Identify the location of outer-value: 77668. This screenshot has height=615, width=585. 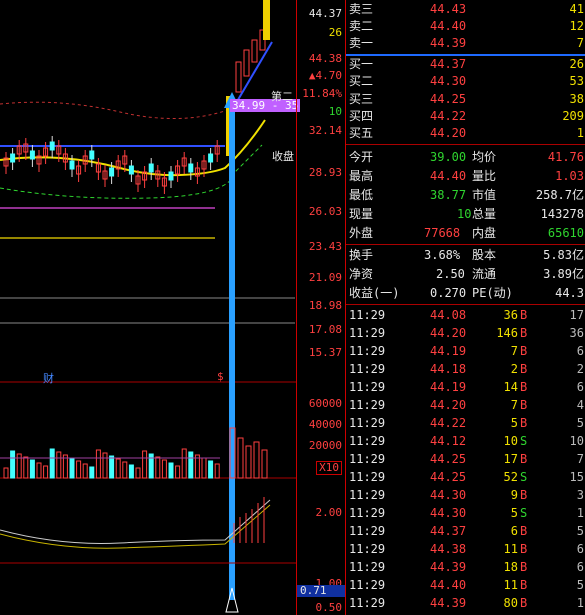
(442, 233).